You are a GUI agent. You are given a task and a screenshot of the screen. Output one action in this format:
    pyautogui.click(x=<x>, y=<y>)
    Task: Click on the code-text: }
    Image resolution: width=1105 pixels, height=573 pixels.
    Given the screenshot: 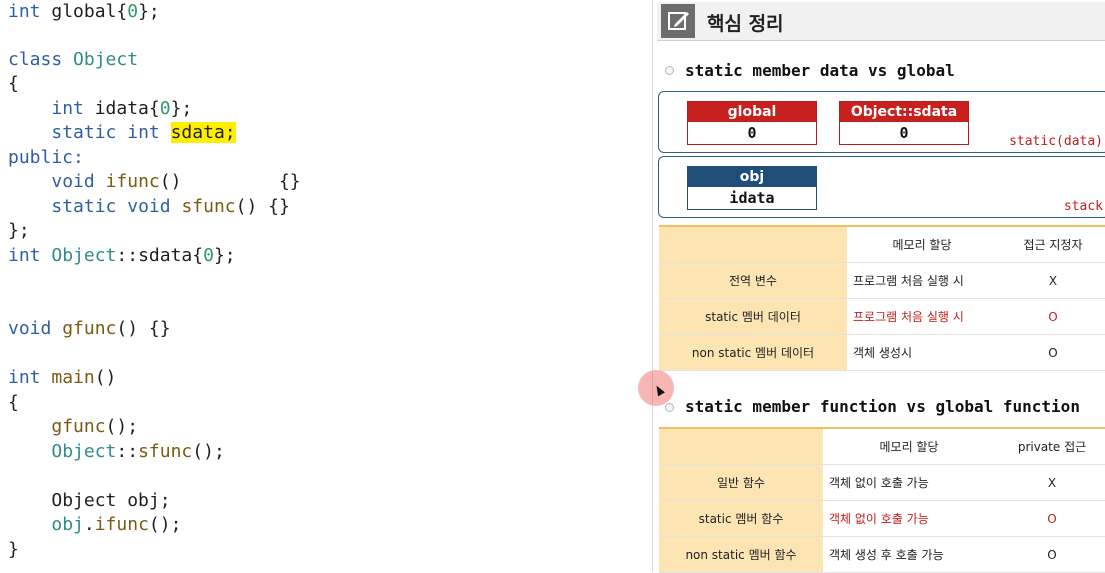 What is the action you would take?
    pyautogui.click(x=13, y=549)
    